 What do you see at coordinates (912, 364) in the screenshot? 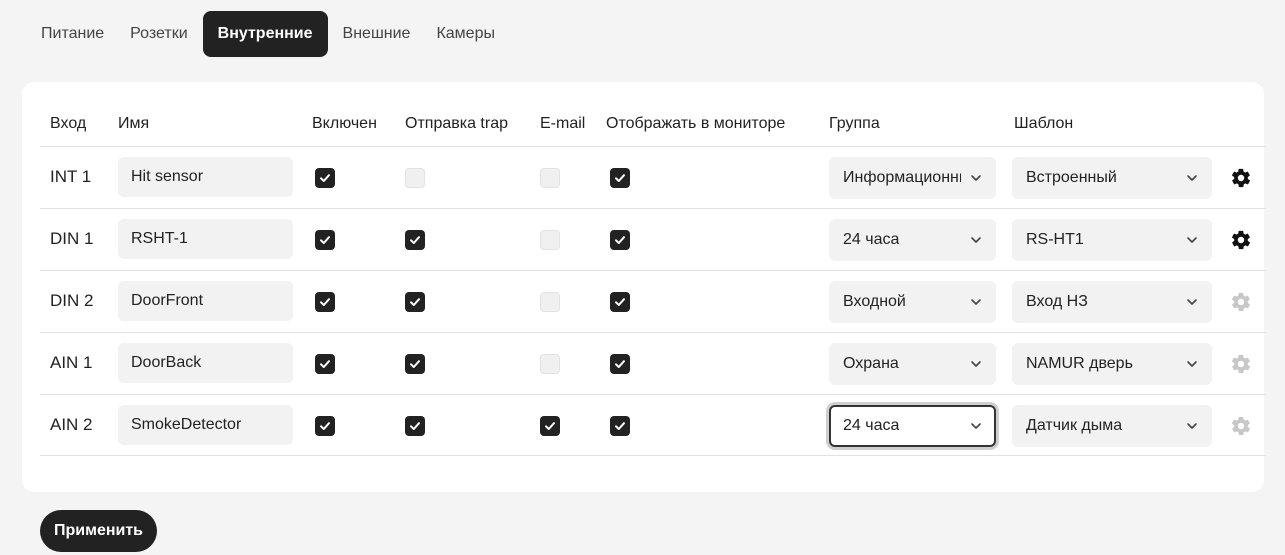
I see `group-select: Охрана` at bounding box center [912, 364].